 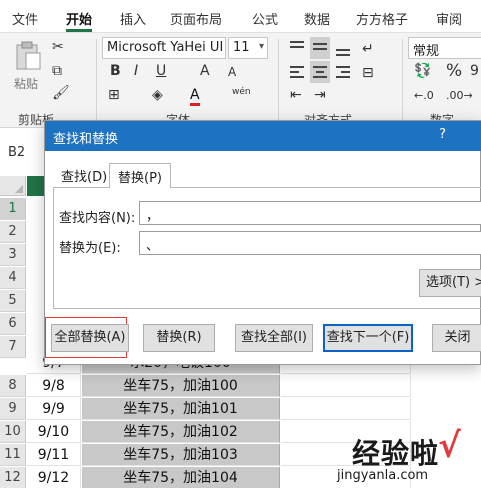 What do you see at coordinates (320, 48) in the screenshot?
I see `align-middle-button` at bounding box center [320, 48].